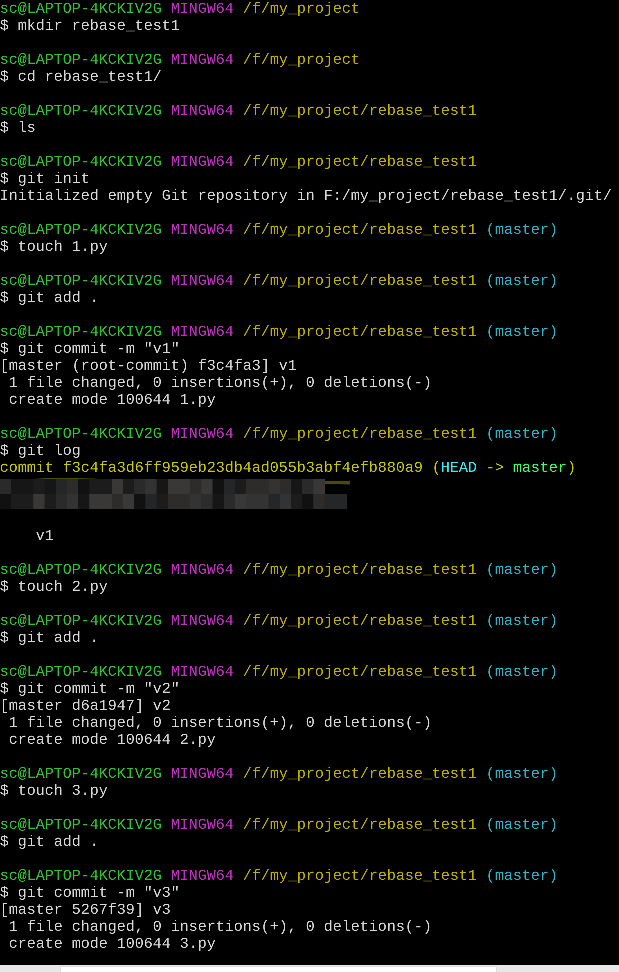 This screenshot has height=972, width=619. Describe the element at coordinates (54, 791) in the screenshot. I see `command-text: $ touch 3.py` at that location.